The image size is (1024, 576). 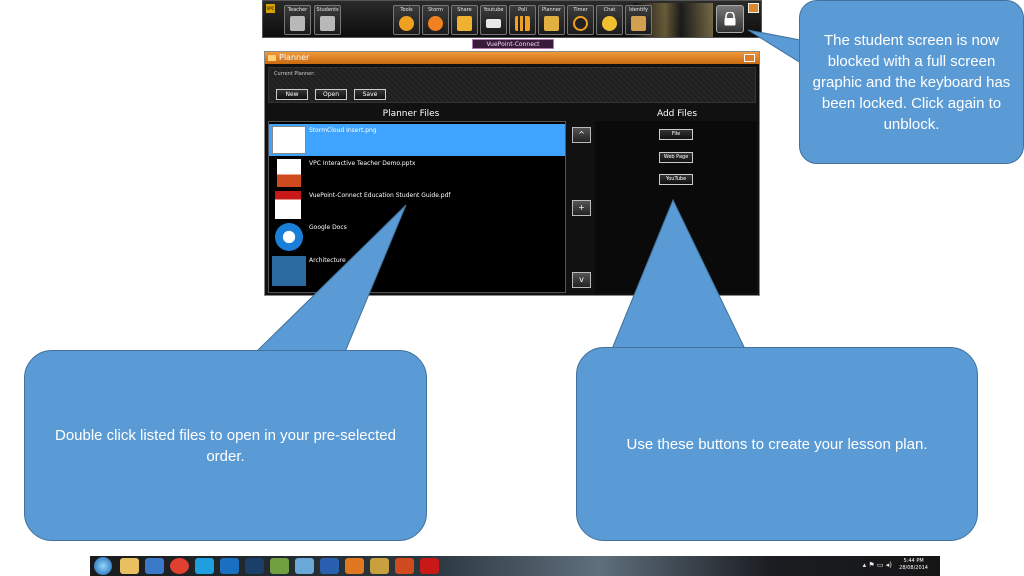 I want to click on gear-tools-icon, so click(x=406, y=23).